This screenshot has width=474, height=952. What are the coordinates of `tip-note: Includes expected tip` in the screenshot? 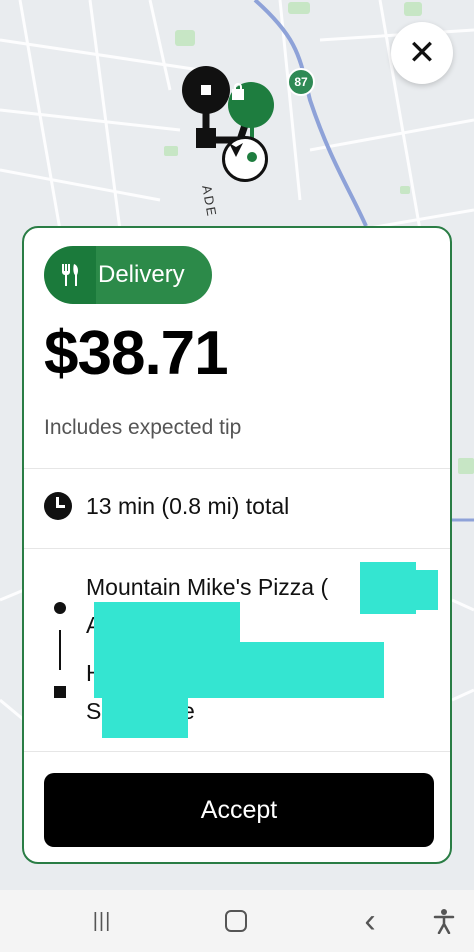 It's located at (143, 427).